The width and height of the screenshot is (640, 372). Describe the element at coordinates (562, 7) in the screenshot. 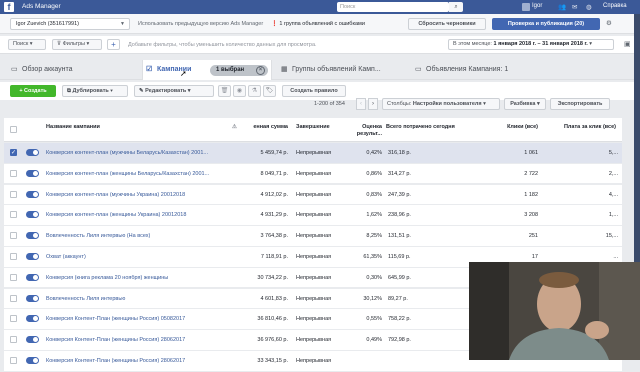

I see `friends-icon: 👥` at that location.